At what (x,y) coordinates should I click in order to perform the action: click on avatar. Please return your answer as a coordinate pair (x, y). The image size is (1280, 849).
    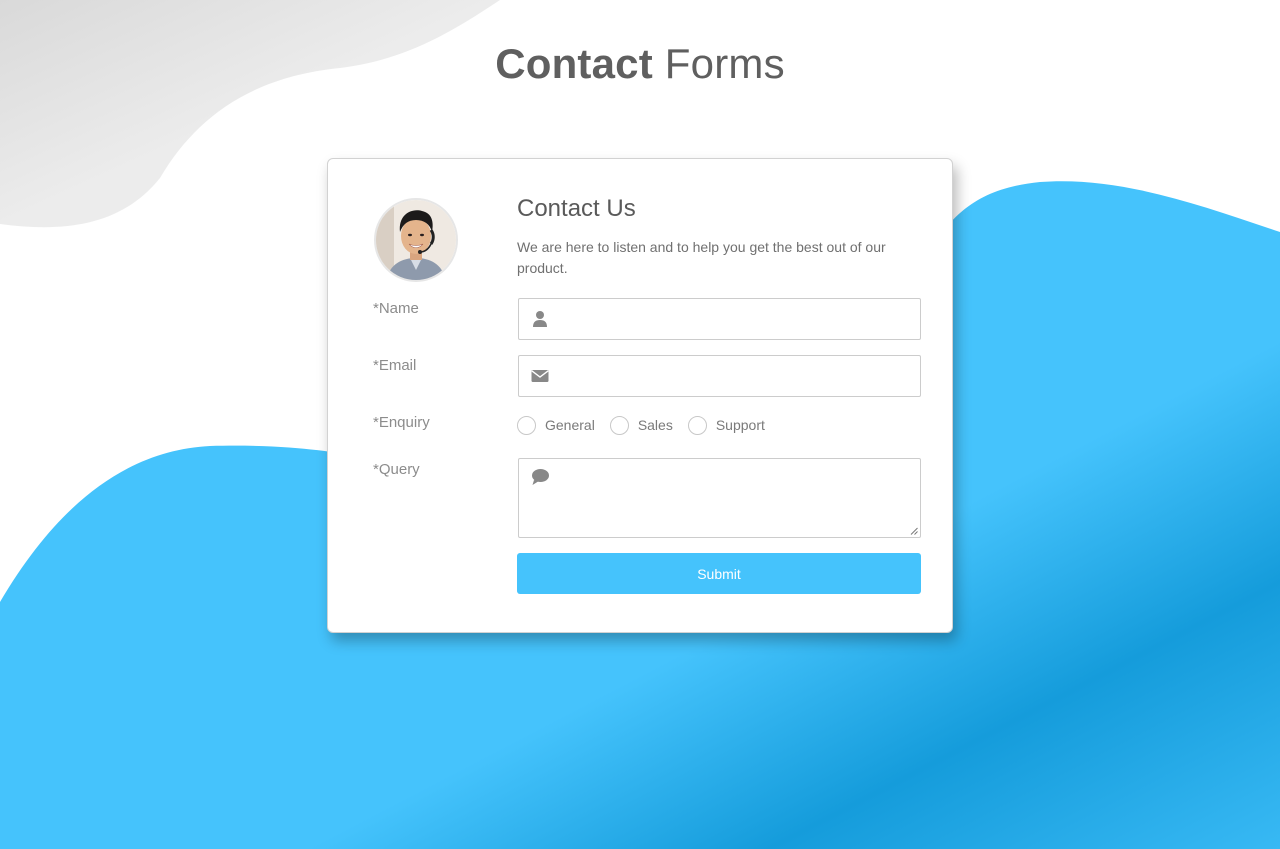
    Looking at the image, I should click on (416, 240).